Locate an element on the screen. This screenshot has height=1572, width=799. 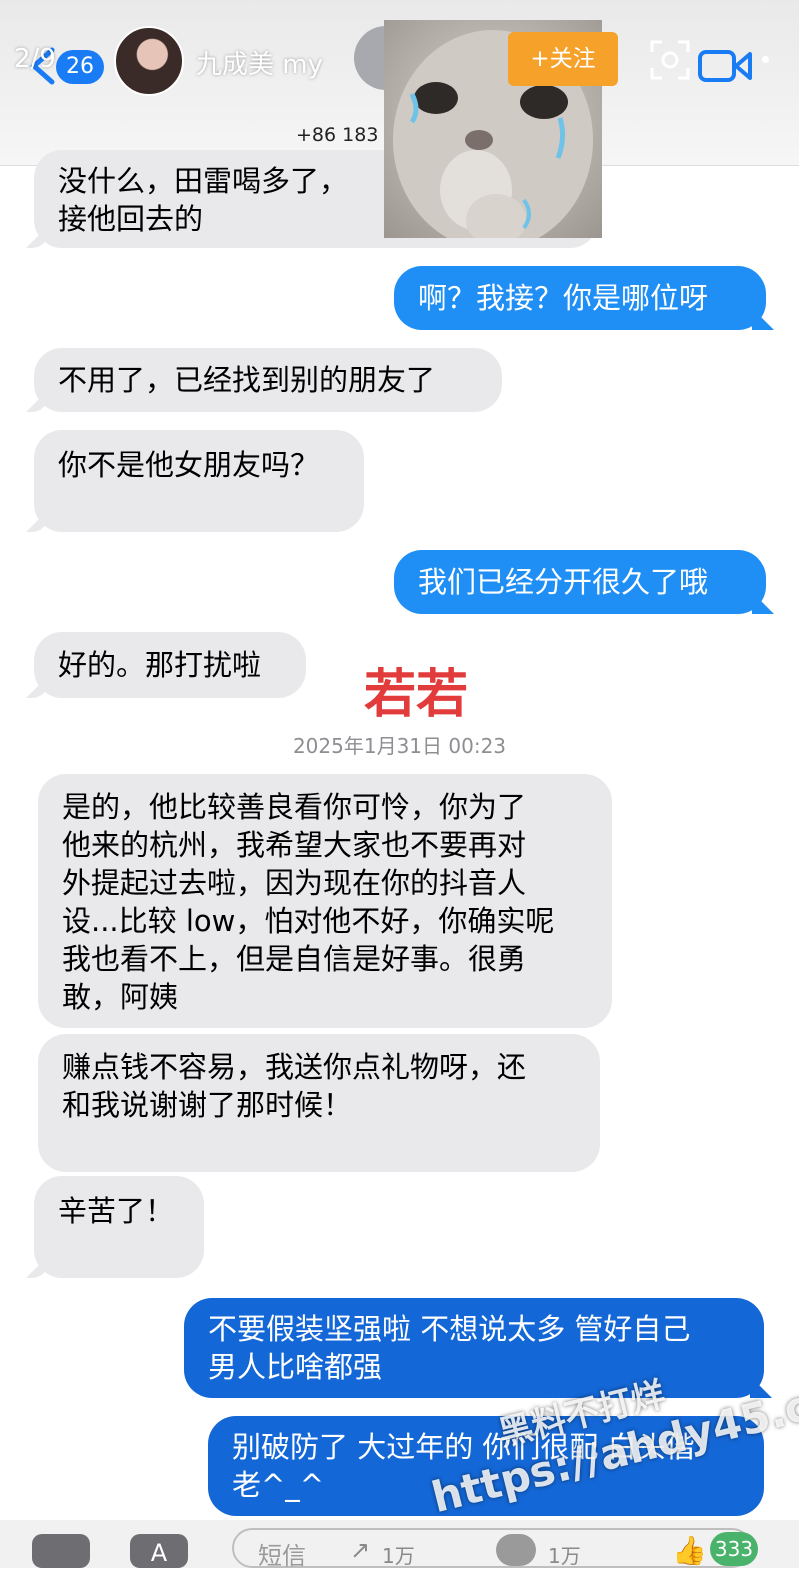
message-line: 我也看不上，但是自信是好事。很勇 is located at coordinates (294, 959).